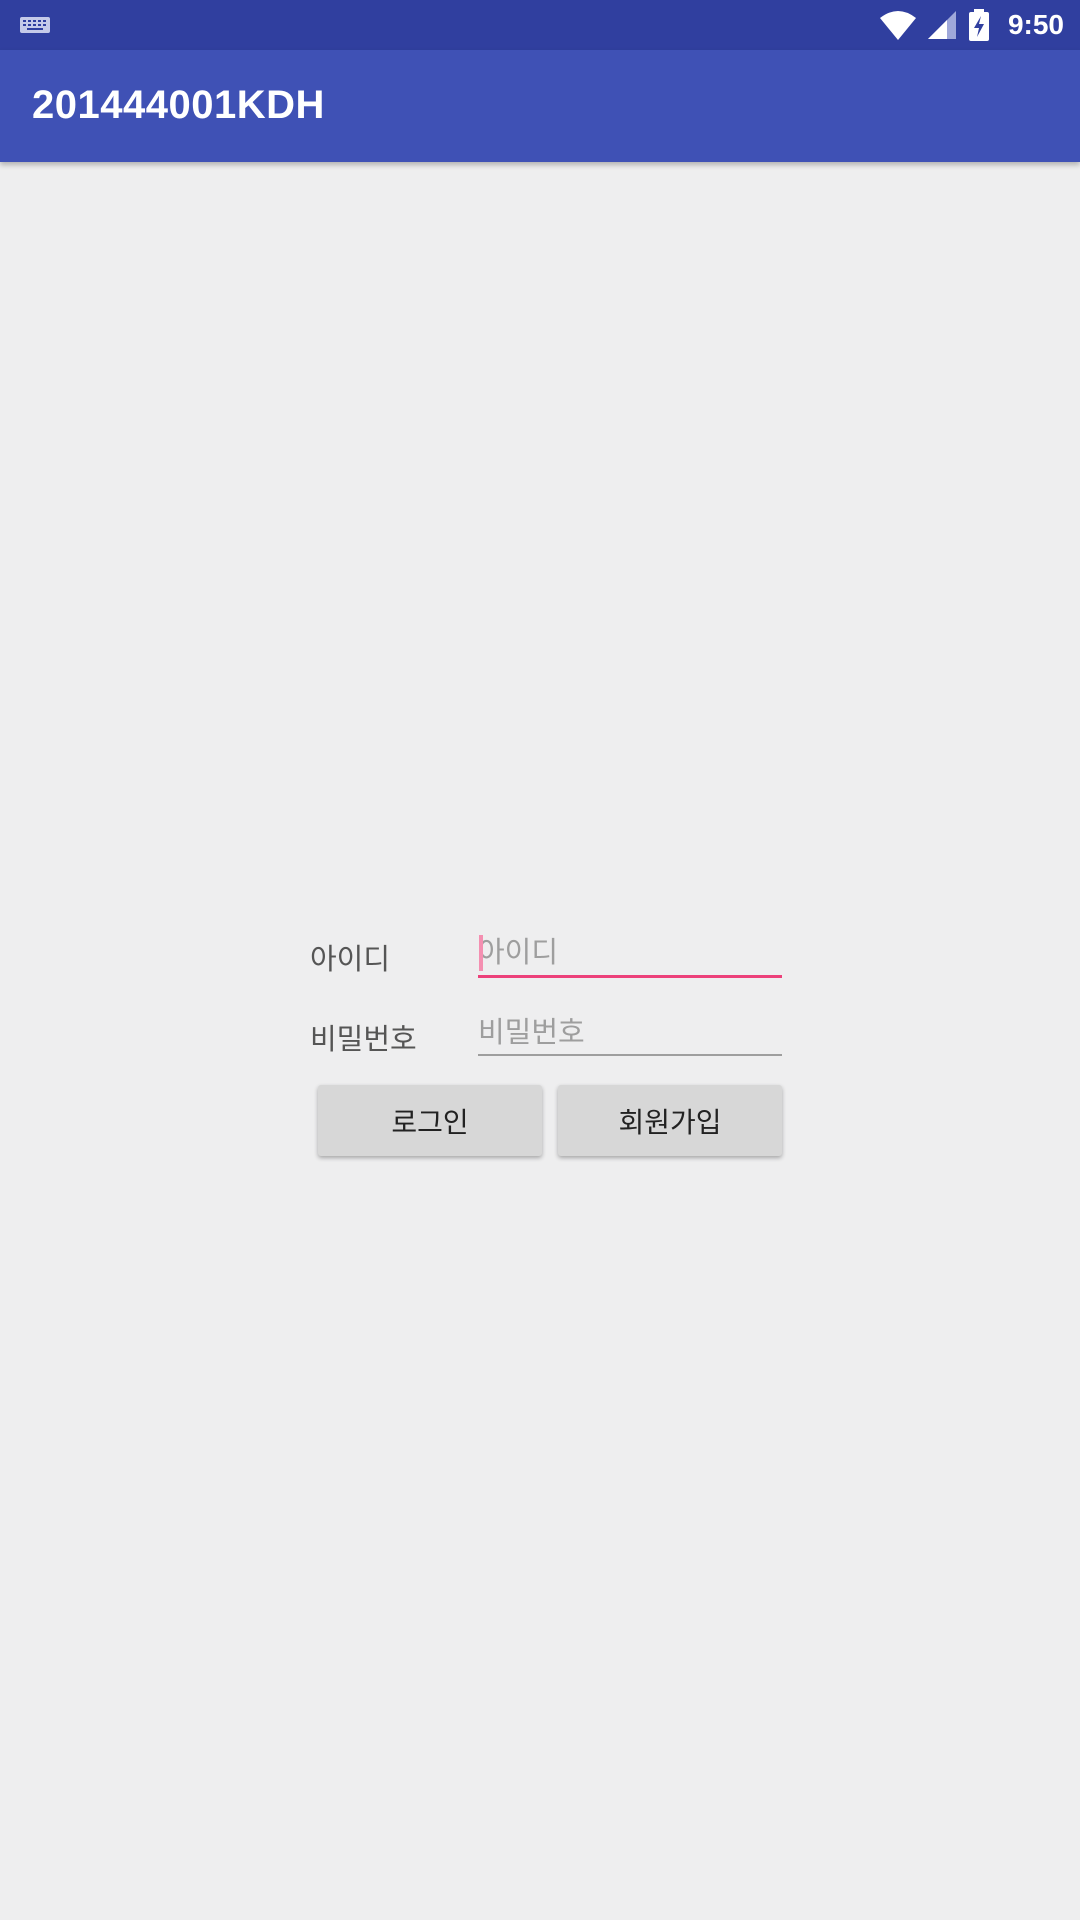  Describe the element at coordinates (350, 959) in the screenshot. I see `id-label: 아이디` at that location.